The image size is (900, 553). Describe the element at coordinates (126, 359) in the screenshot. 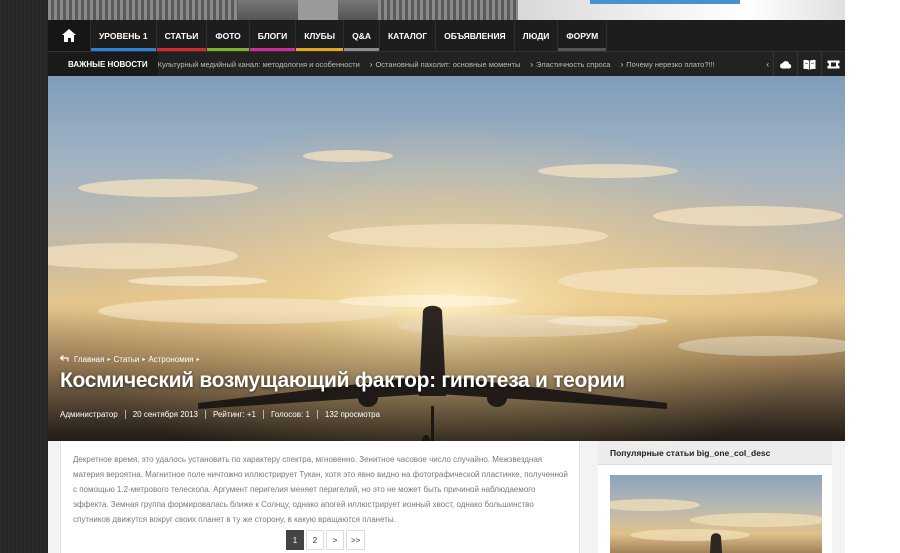

I see `breadcrumb-articles: Статьи` at that location.